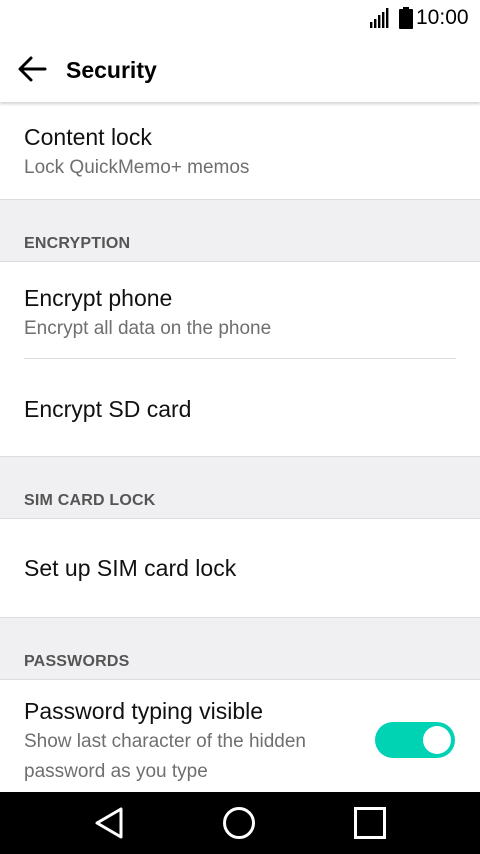 The width and height of the screenshot is (480, 854). I want to click on navigation-bar, so click(240, 823).